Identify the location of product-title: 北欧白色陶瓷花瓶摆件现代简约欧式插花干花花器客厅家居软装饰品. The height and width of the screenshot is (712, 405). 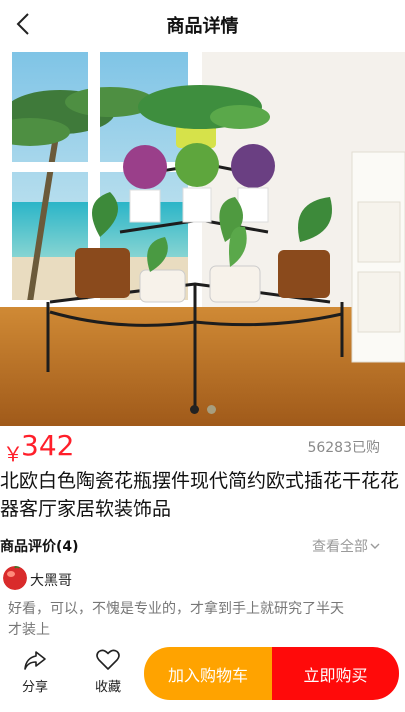
(200, 495).